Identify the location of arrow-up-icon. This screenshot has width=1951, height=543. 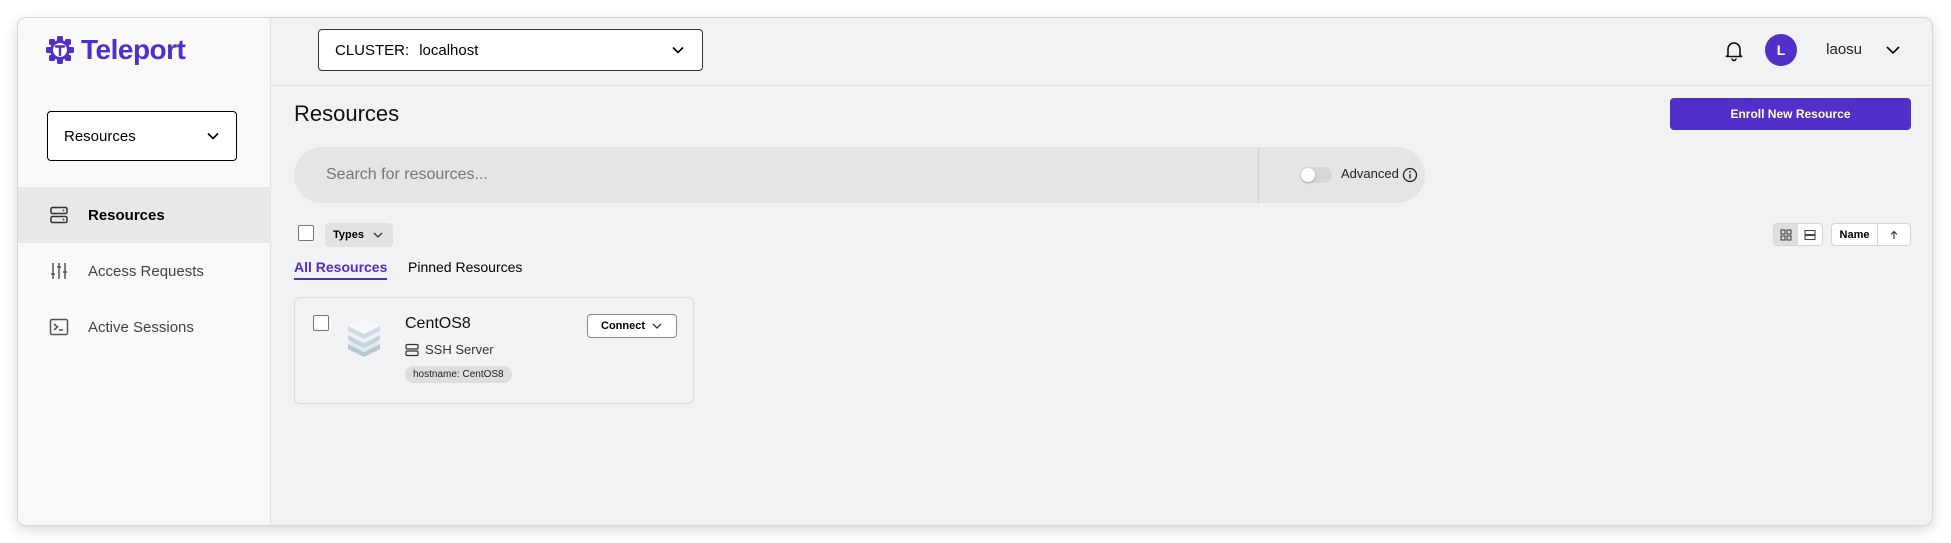
(1894, 234).